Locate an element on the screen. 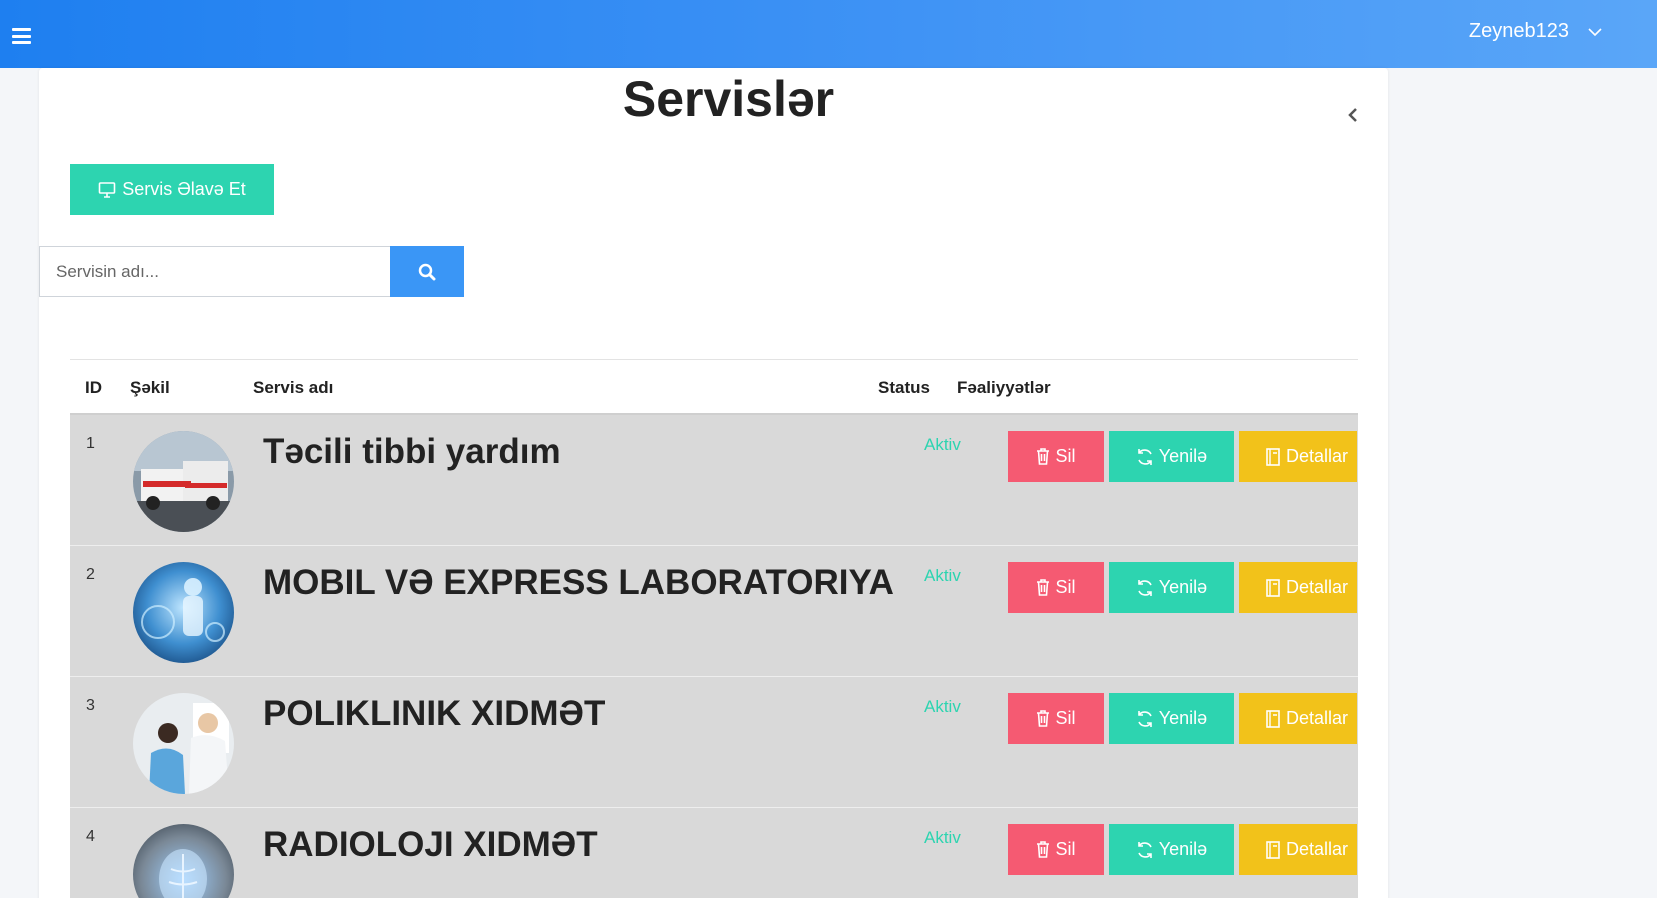 This screenshot has height=898, width=1657. chevron-down-icon is located at coordinates (1595, 31).